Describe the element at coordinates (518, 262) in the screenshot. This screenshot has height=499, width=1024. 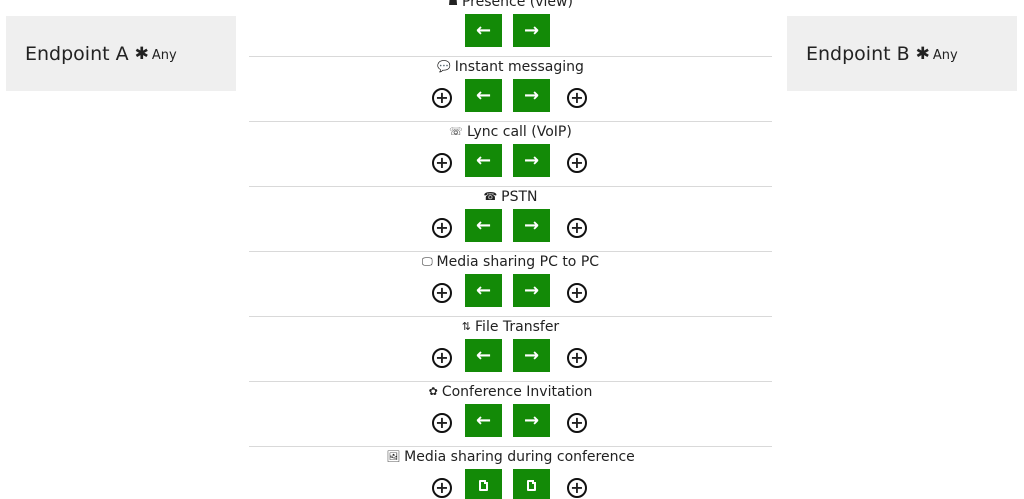
I see `feature-label: Media sharing PC to PC` at that location.